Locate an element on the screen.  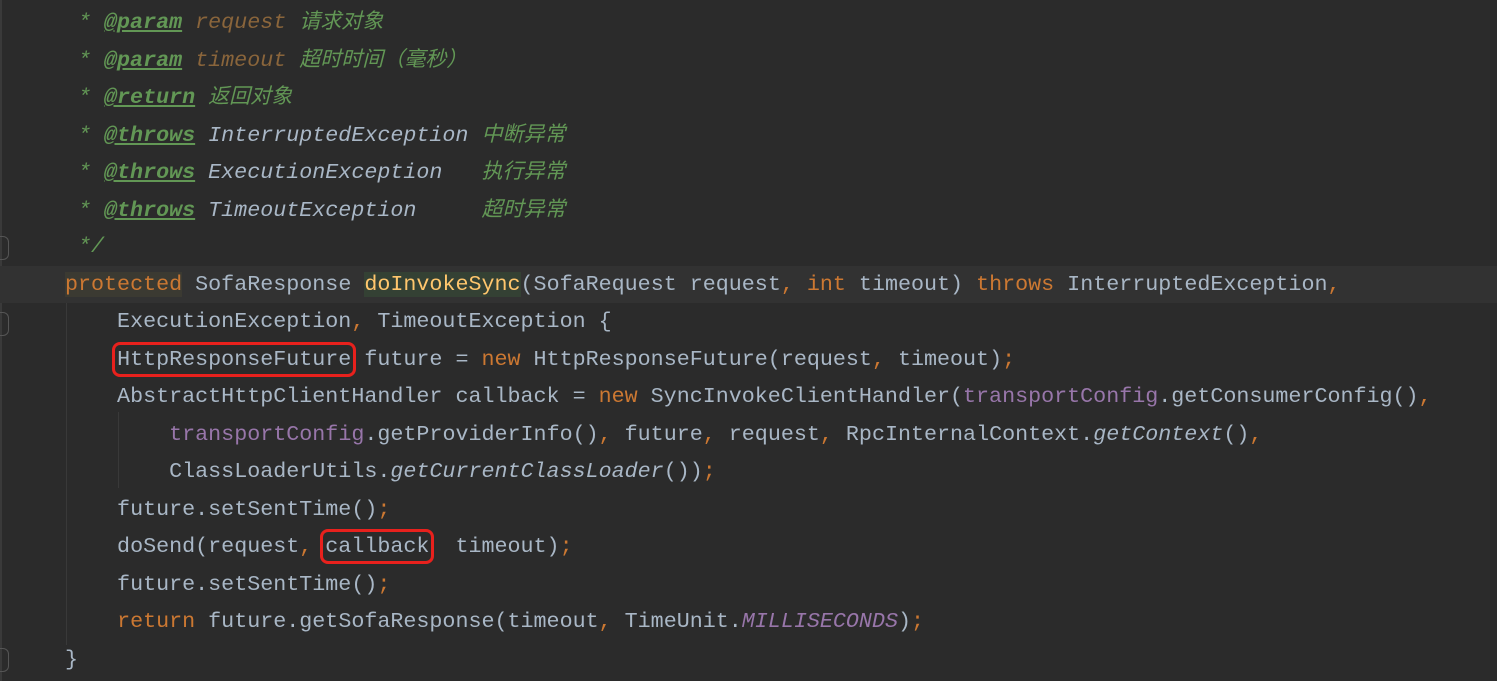
code-token: protected is located at coordinates (124, 284).